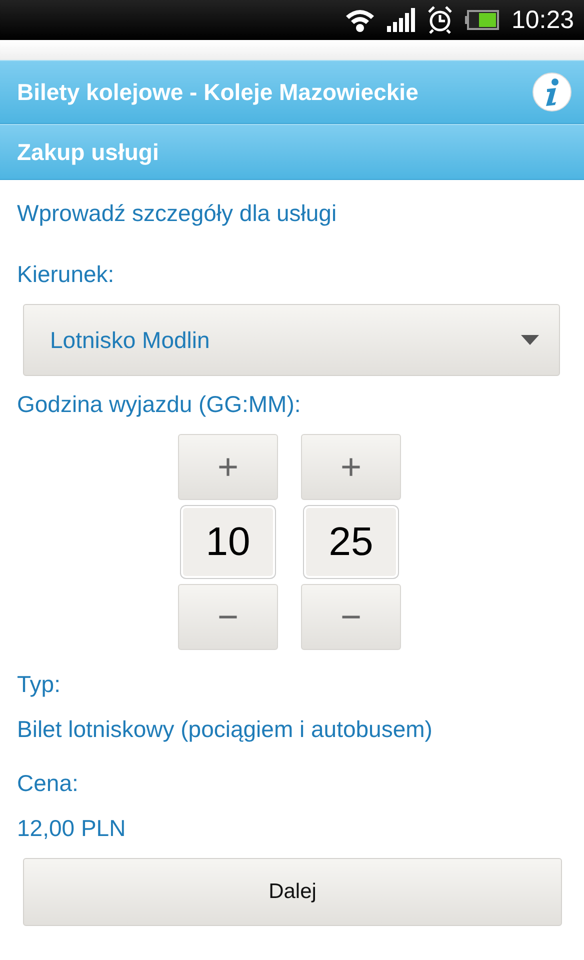 The height and width of the screenshot is (960, 584). I want to click on info-icon, so click(552, 92).